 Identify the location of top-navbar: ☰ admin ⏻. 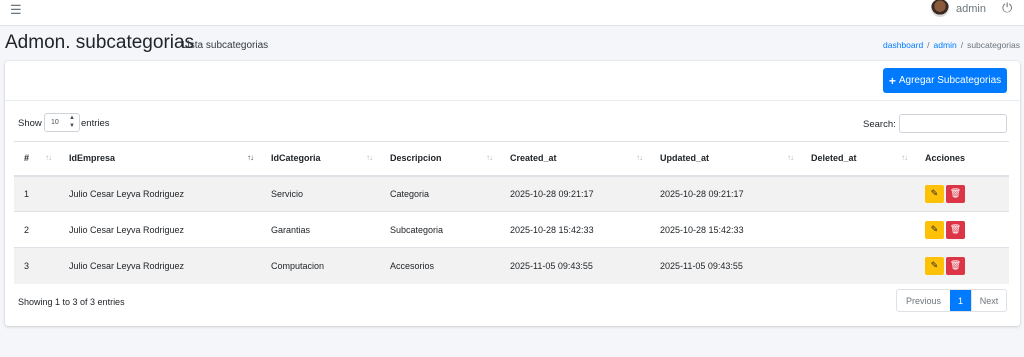
(512, 13).